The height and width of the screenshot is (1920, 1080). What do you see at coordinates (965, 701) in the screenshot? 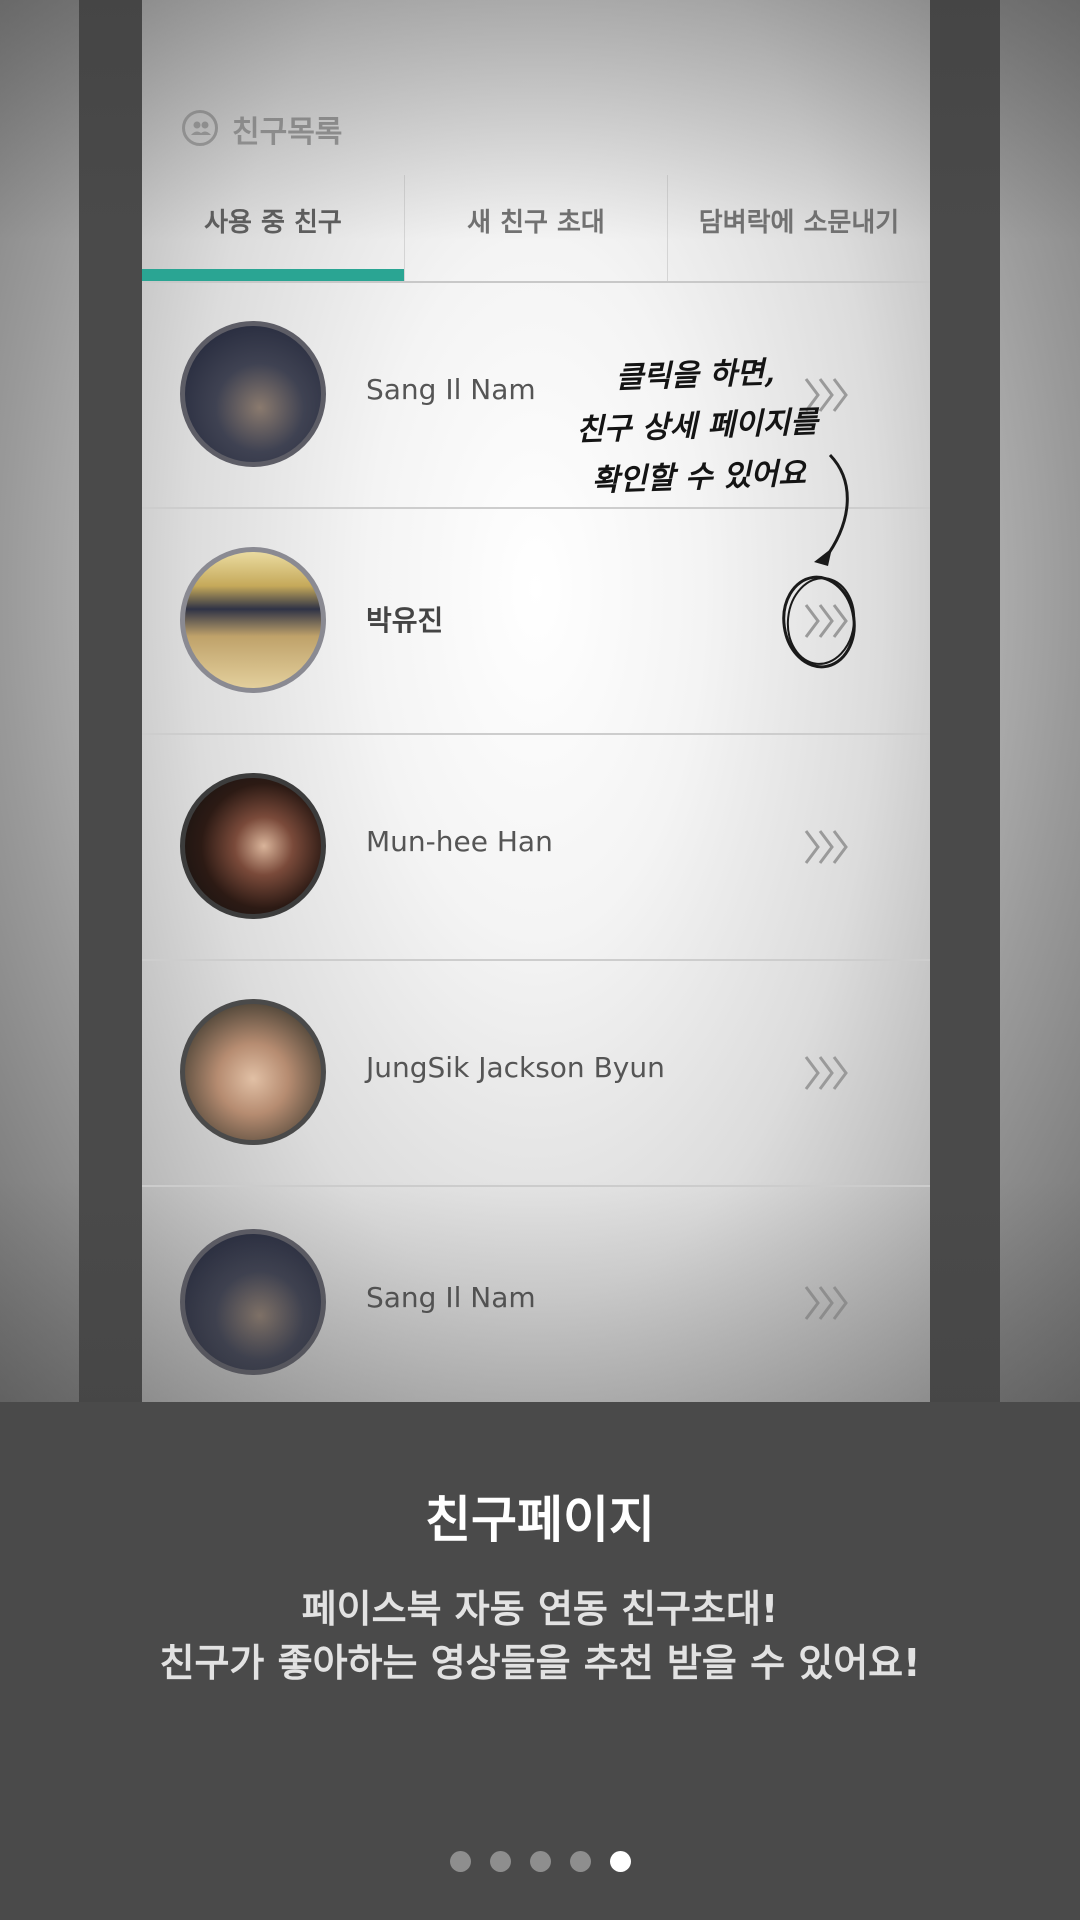
I see `next-slide-edge` at bounding box center [965, 701].